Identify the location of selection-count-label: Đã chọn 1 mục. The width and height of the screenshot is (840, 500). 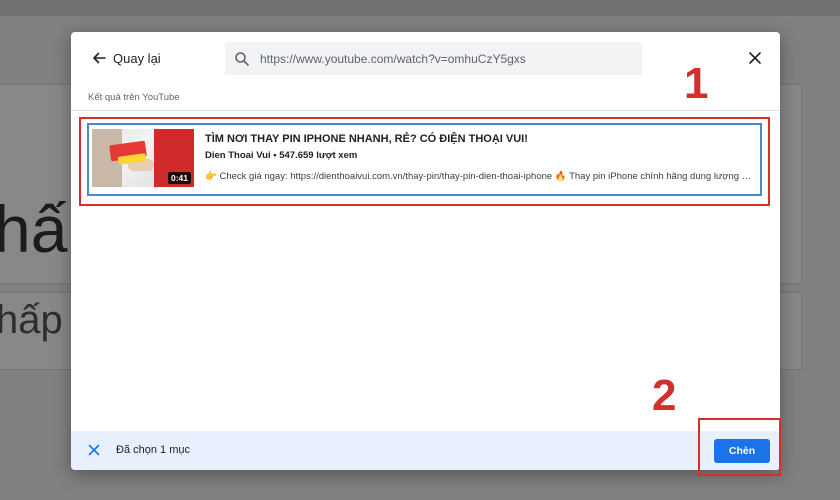
(153, 450).